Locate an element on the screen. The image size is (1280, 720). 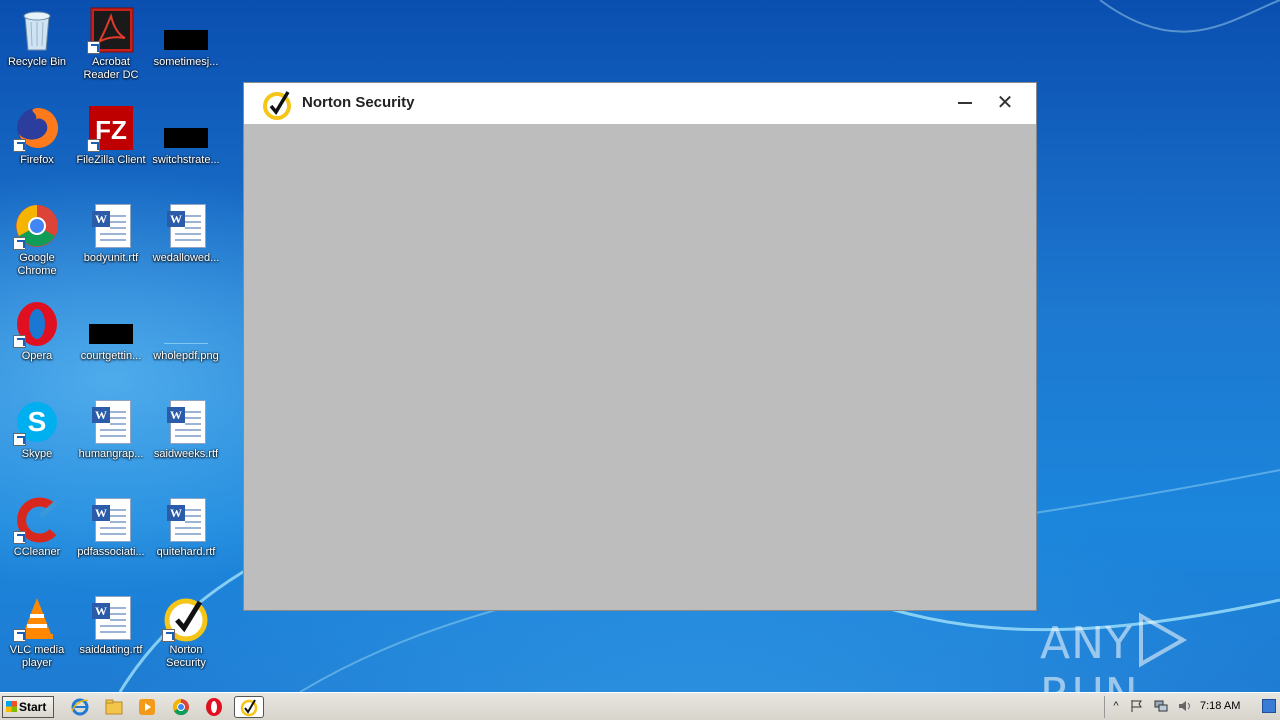
desktop-icon-bodyunit: W bodyunit.rtf is located at coordinates (111, 233).